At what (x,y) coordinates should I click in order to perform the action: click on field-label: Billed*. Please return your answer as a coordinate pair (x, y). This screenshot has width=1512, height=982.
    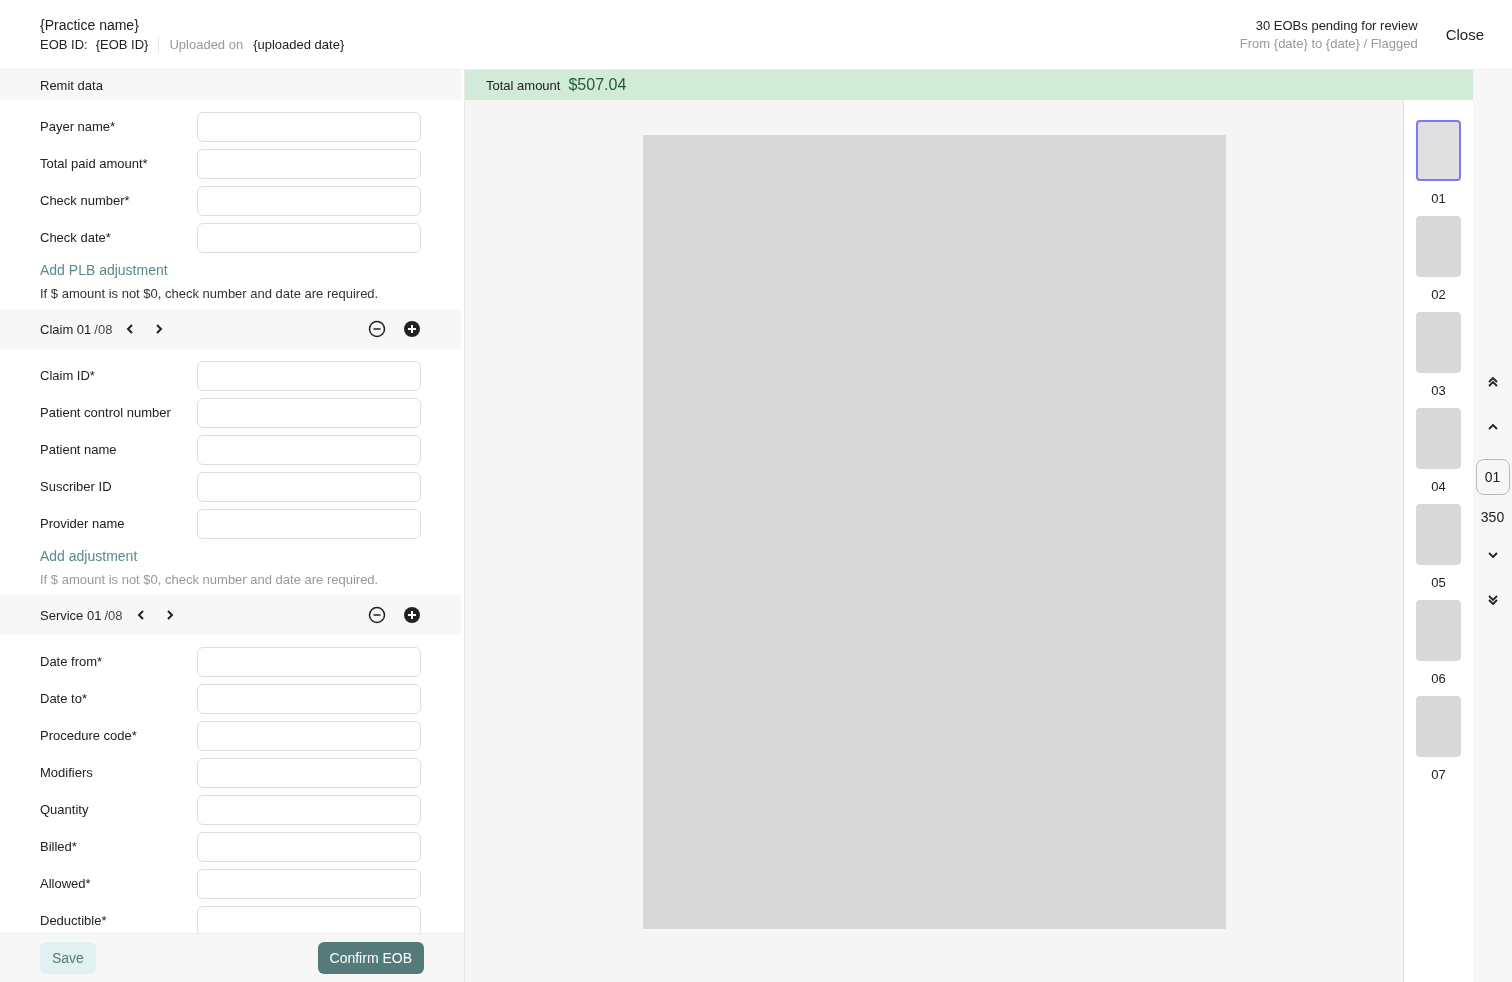
    Looking at the image, I should click on (58, 846).